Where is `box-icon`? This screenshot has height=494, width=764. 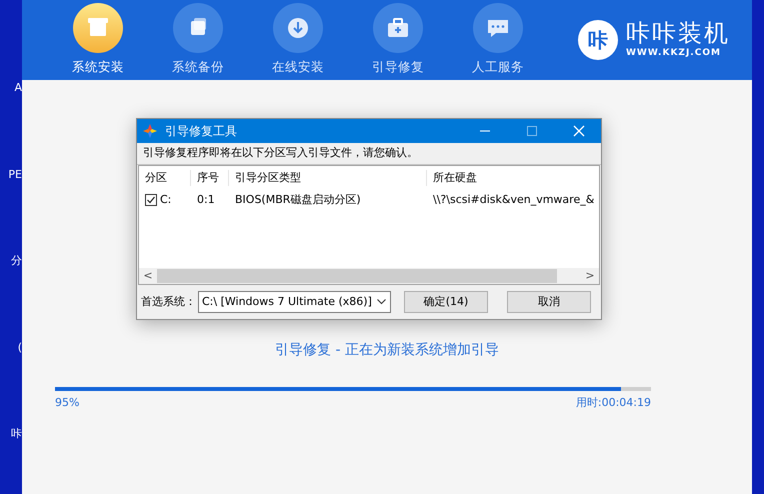
box-icon is located at coordinates (98, 28).